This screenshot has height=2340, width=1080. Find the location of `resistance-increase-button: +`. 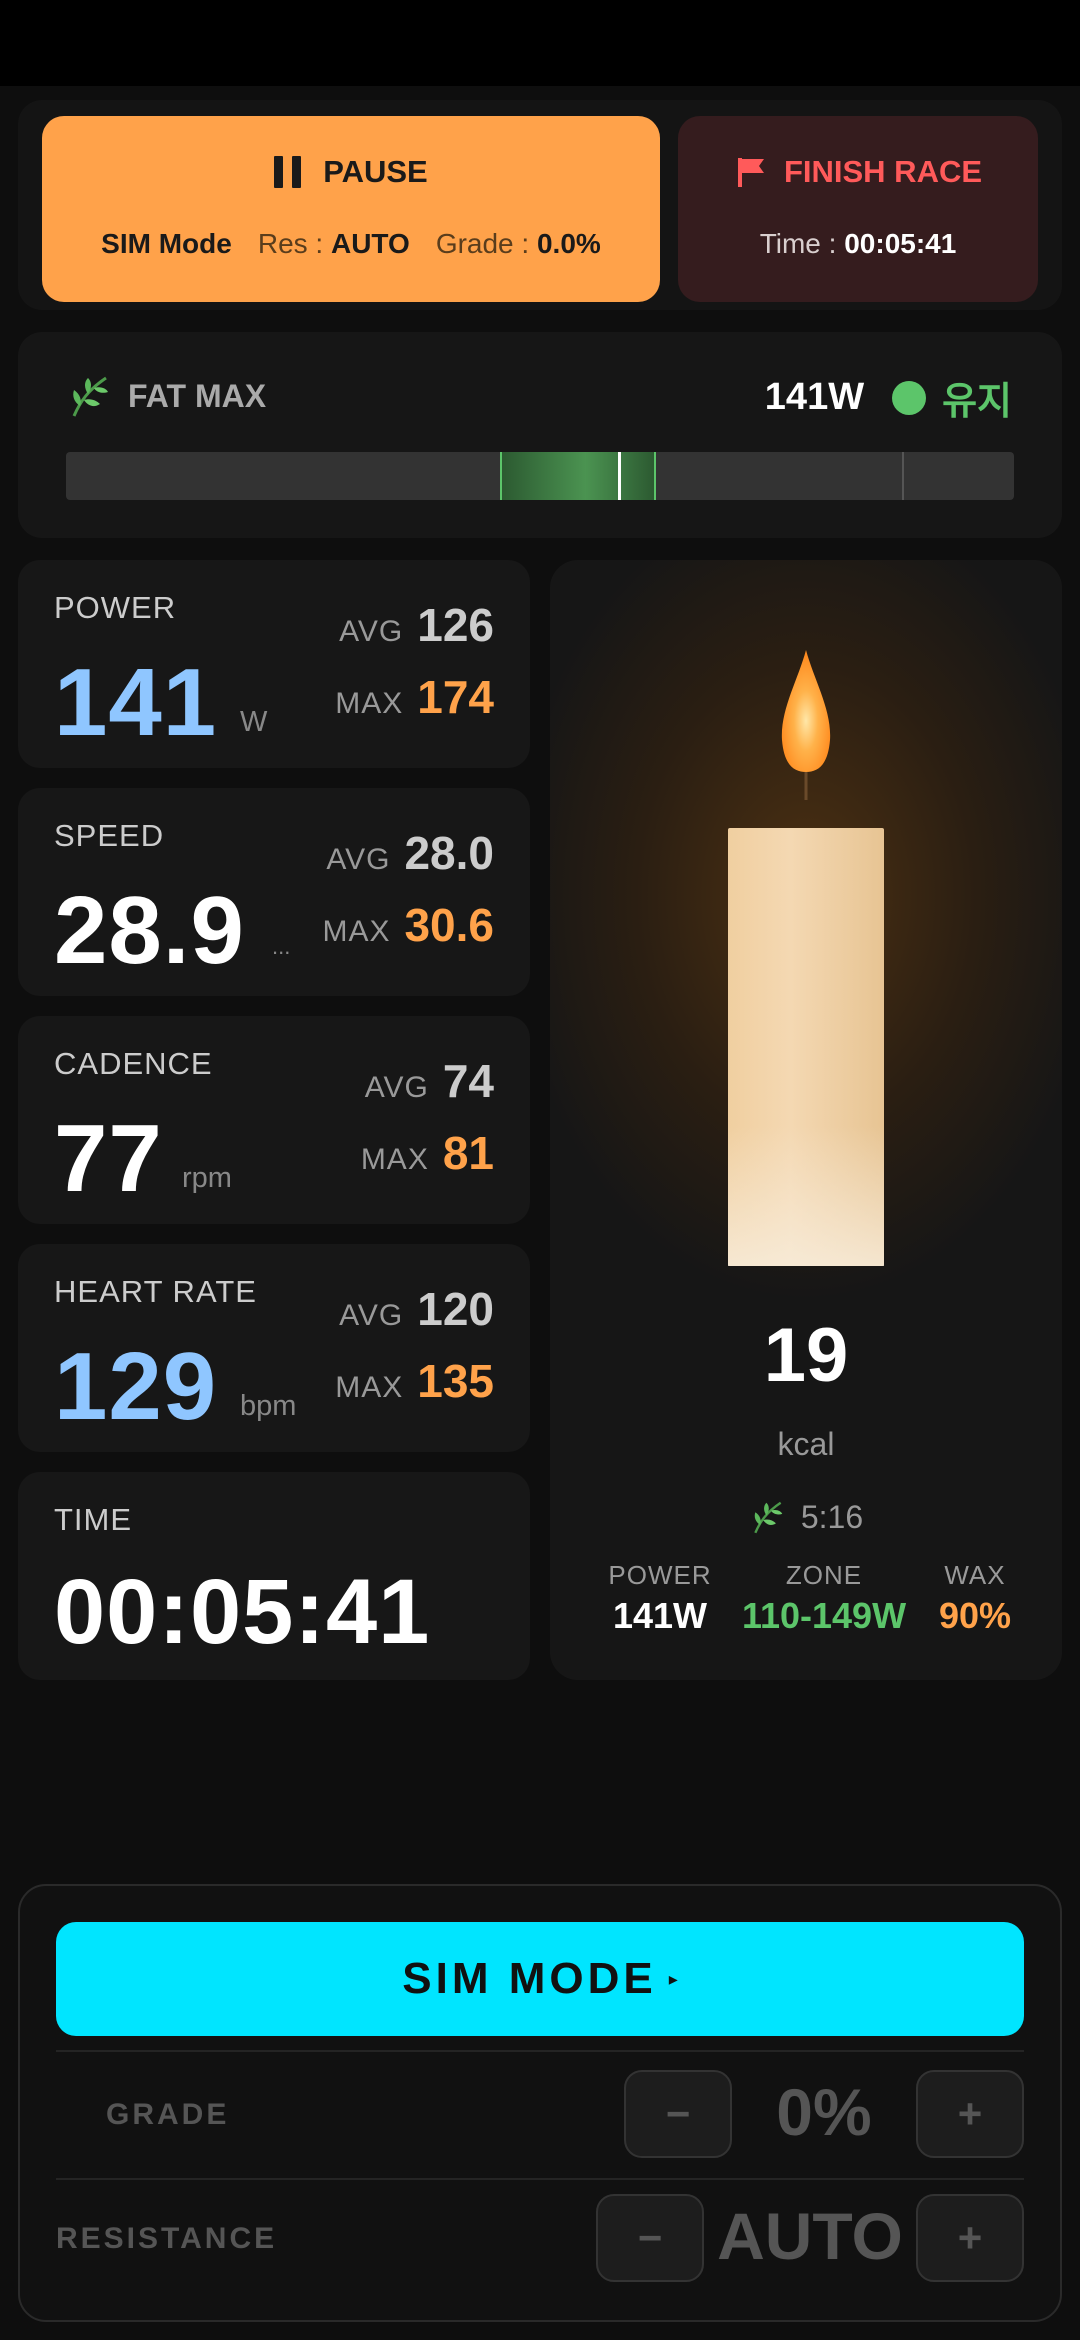

resistance-increase-button: + is located at coordinates (970, 2238).